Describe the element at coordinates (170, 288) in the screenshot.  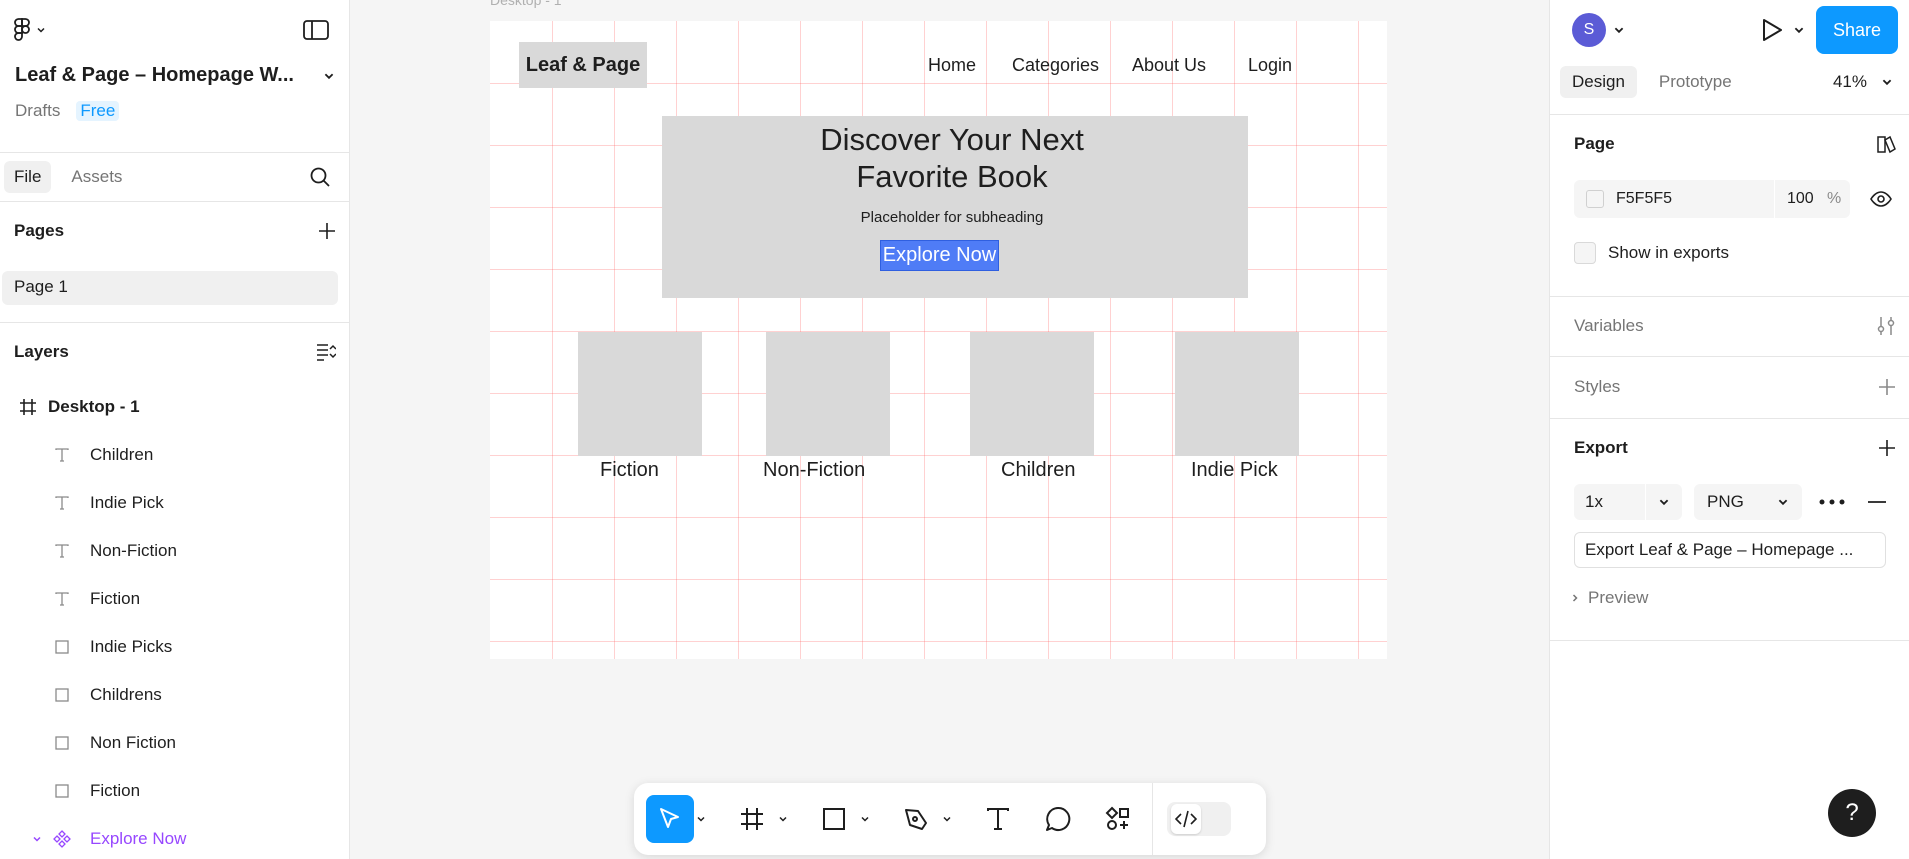
I see `page-item-page-1: Page 1` at that location.